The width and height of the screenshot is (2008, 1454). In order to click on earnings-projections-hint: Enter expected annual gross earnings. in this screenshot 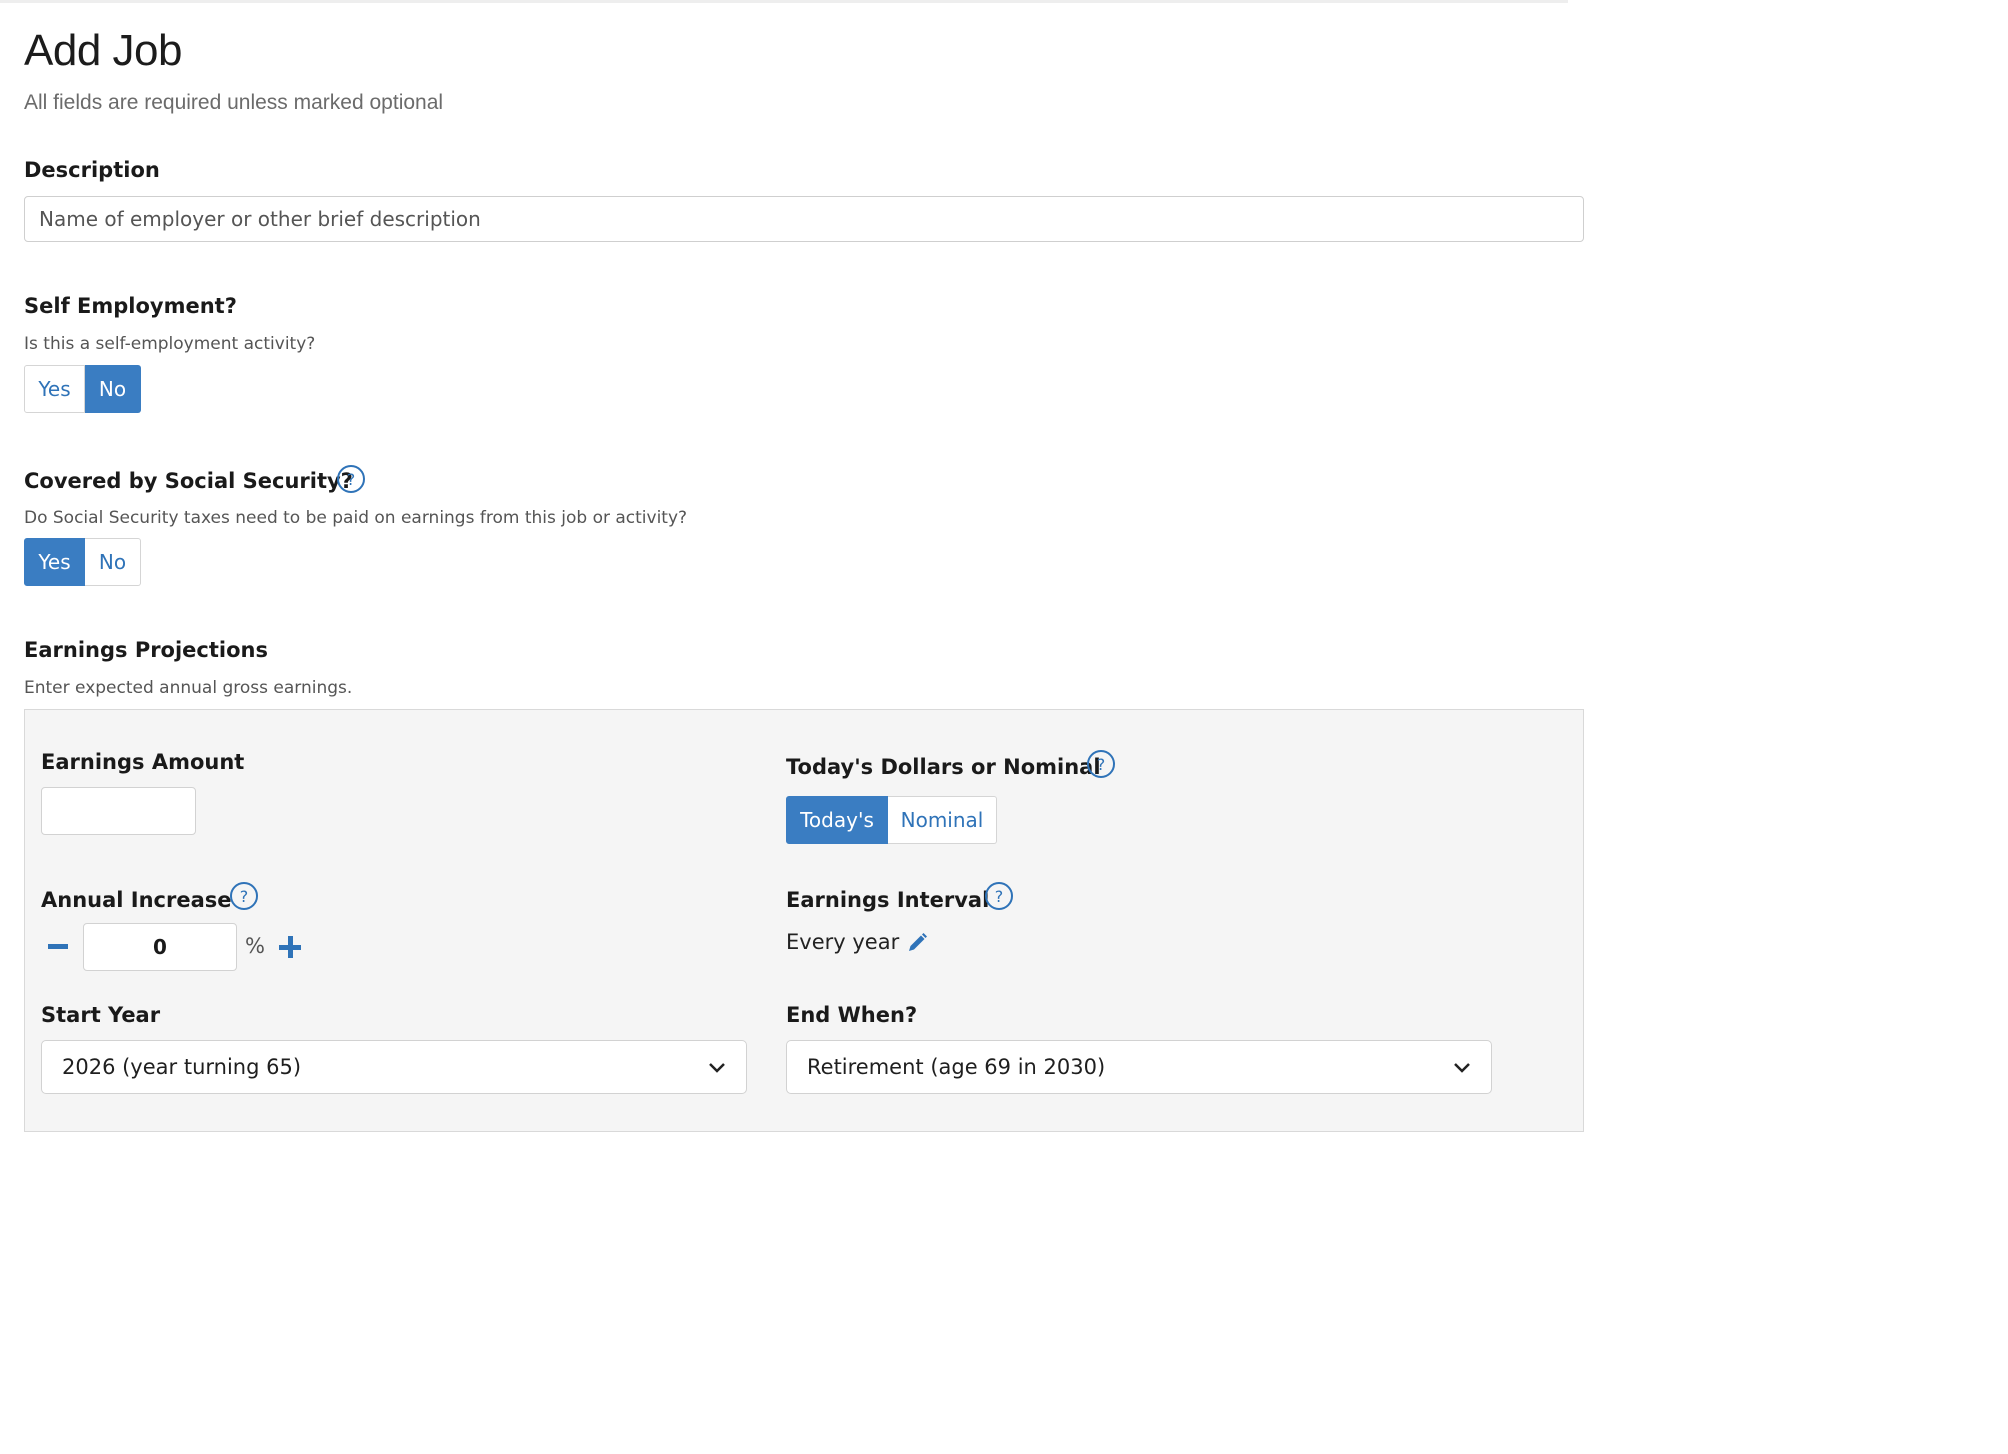, I will do `click(188, 688)`.